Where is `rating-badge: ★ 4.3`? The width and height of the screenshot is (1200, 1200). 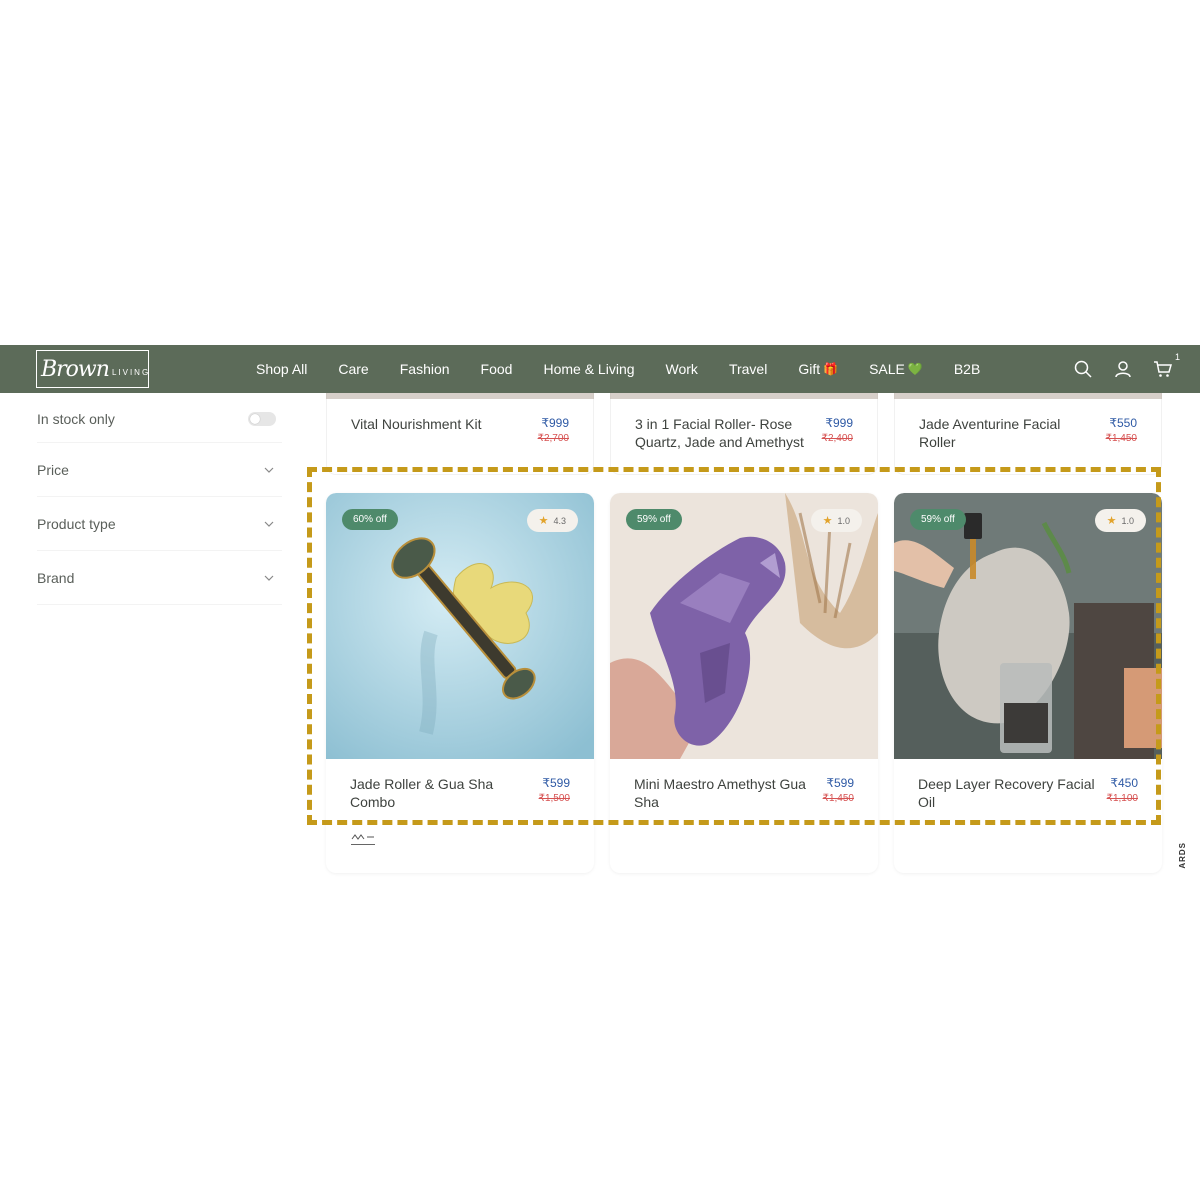 rating-badge: ★ 4.3 is located at coordinates (552, 520).